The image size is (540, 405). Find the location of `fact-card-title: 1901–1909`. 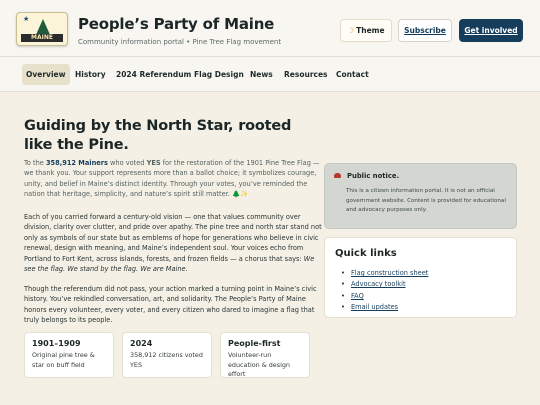

fact-card-title: 1901–1909 is located at coordinates (56, 343).